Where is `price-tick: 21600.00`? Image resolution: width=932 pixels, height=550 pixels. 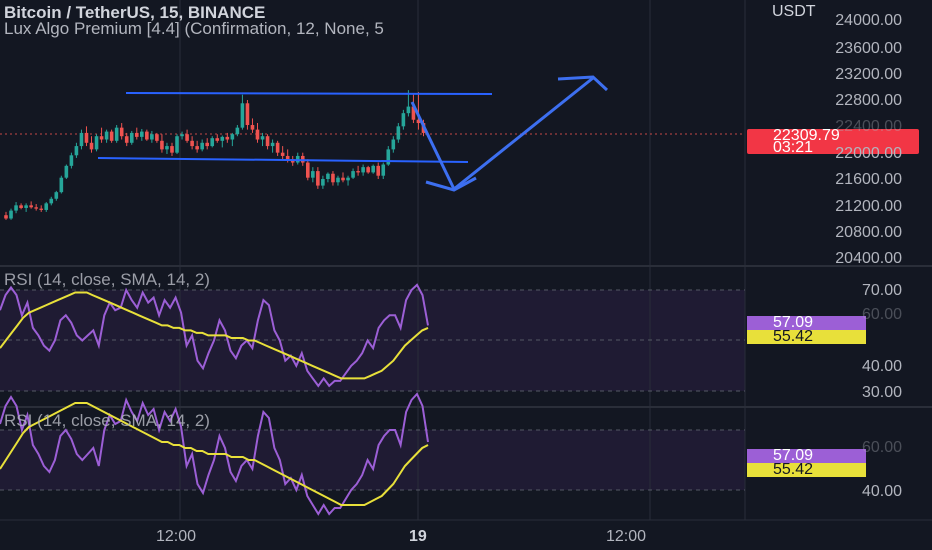
price-tick: 21600.00 is located at coordinates (868, 179).